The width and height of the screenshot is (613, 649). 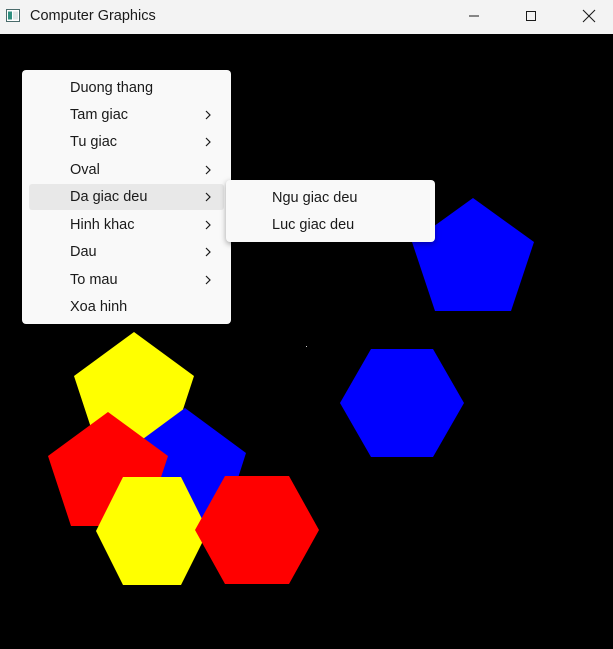 I want to click on close-button, so click(x=589, y=16).